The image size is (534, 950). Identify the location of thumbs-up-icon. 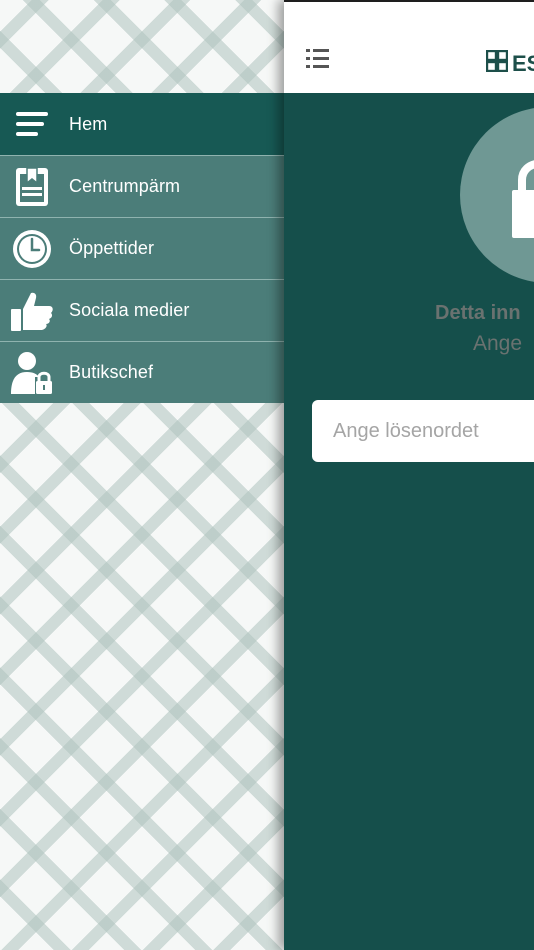
(32, 311).